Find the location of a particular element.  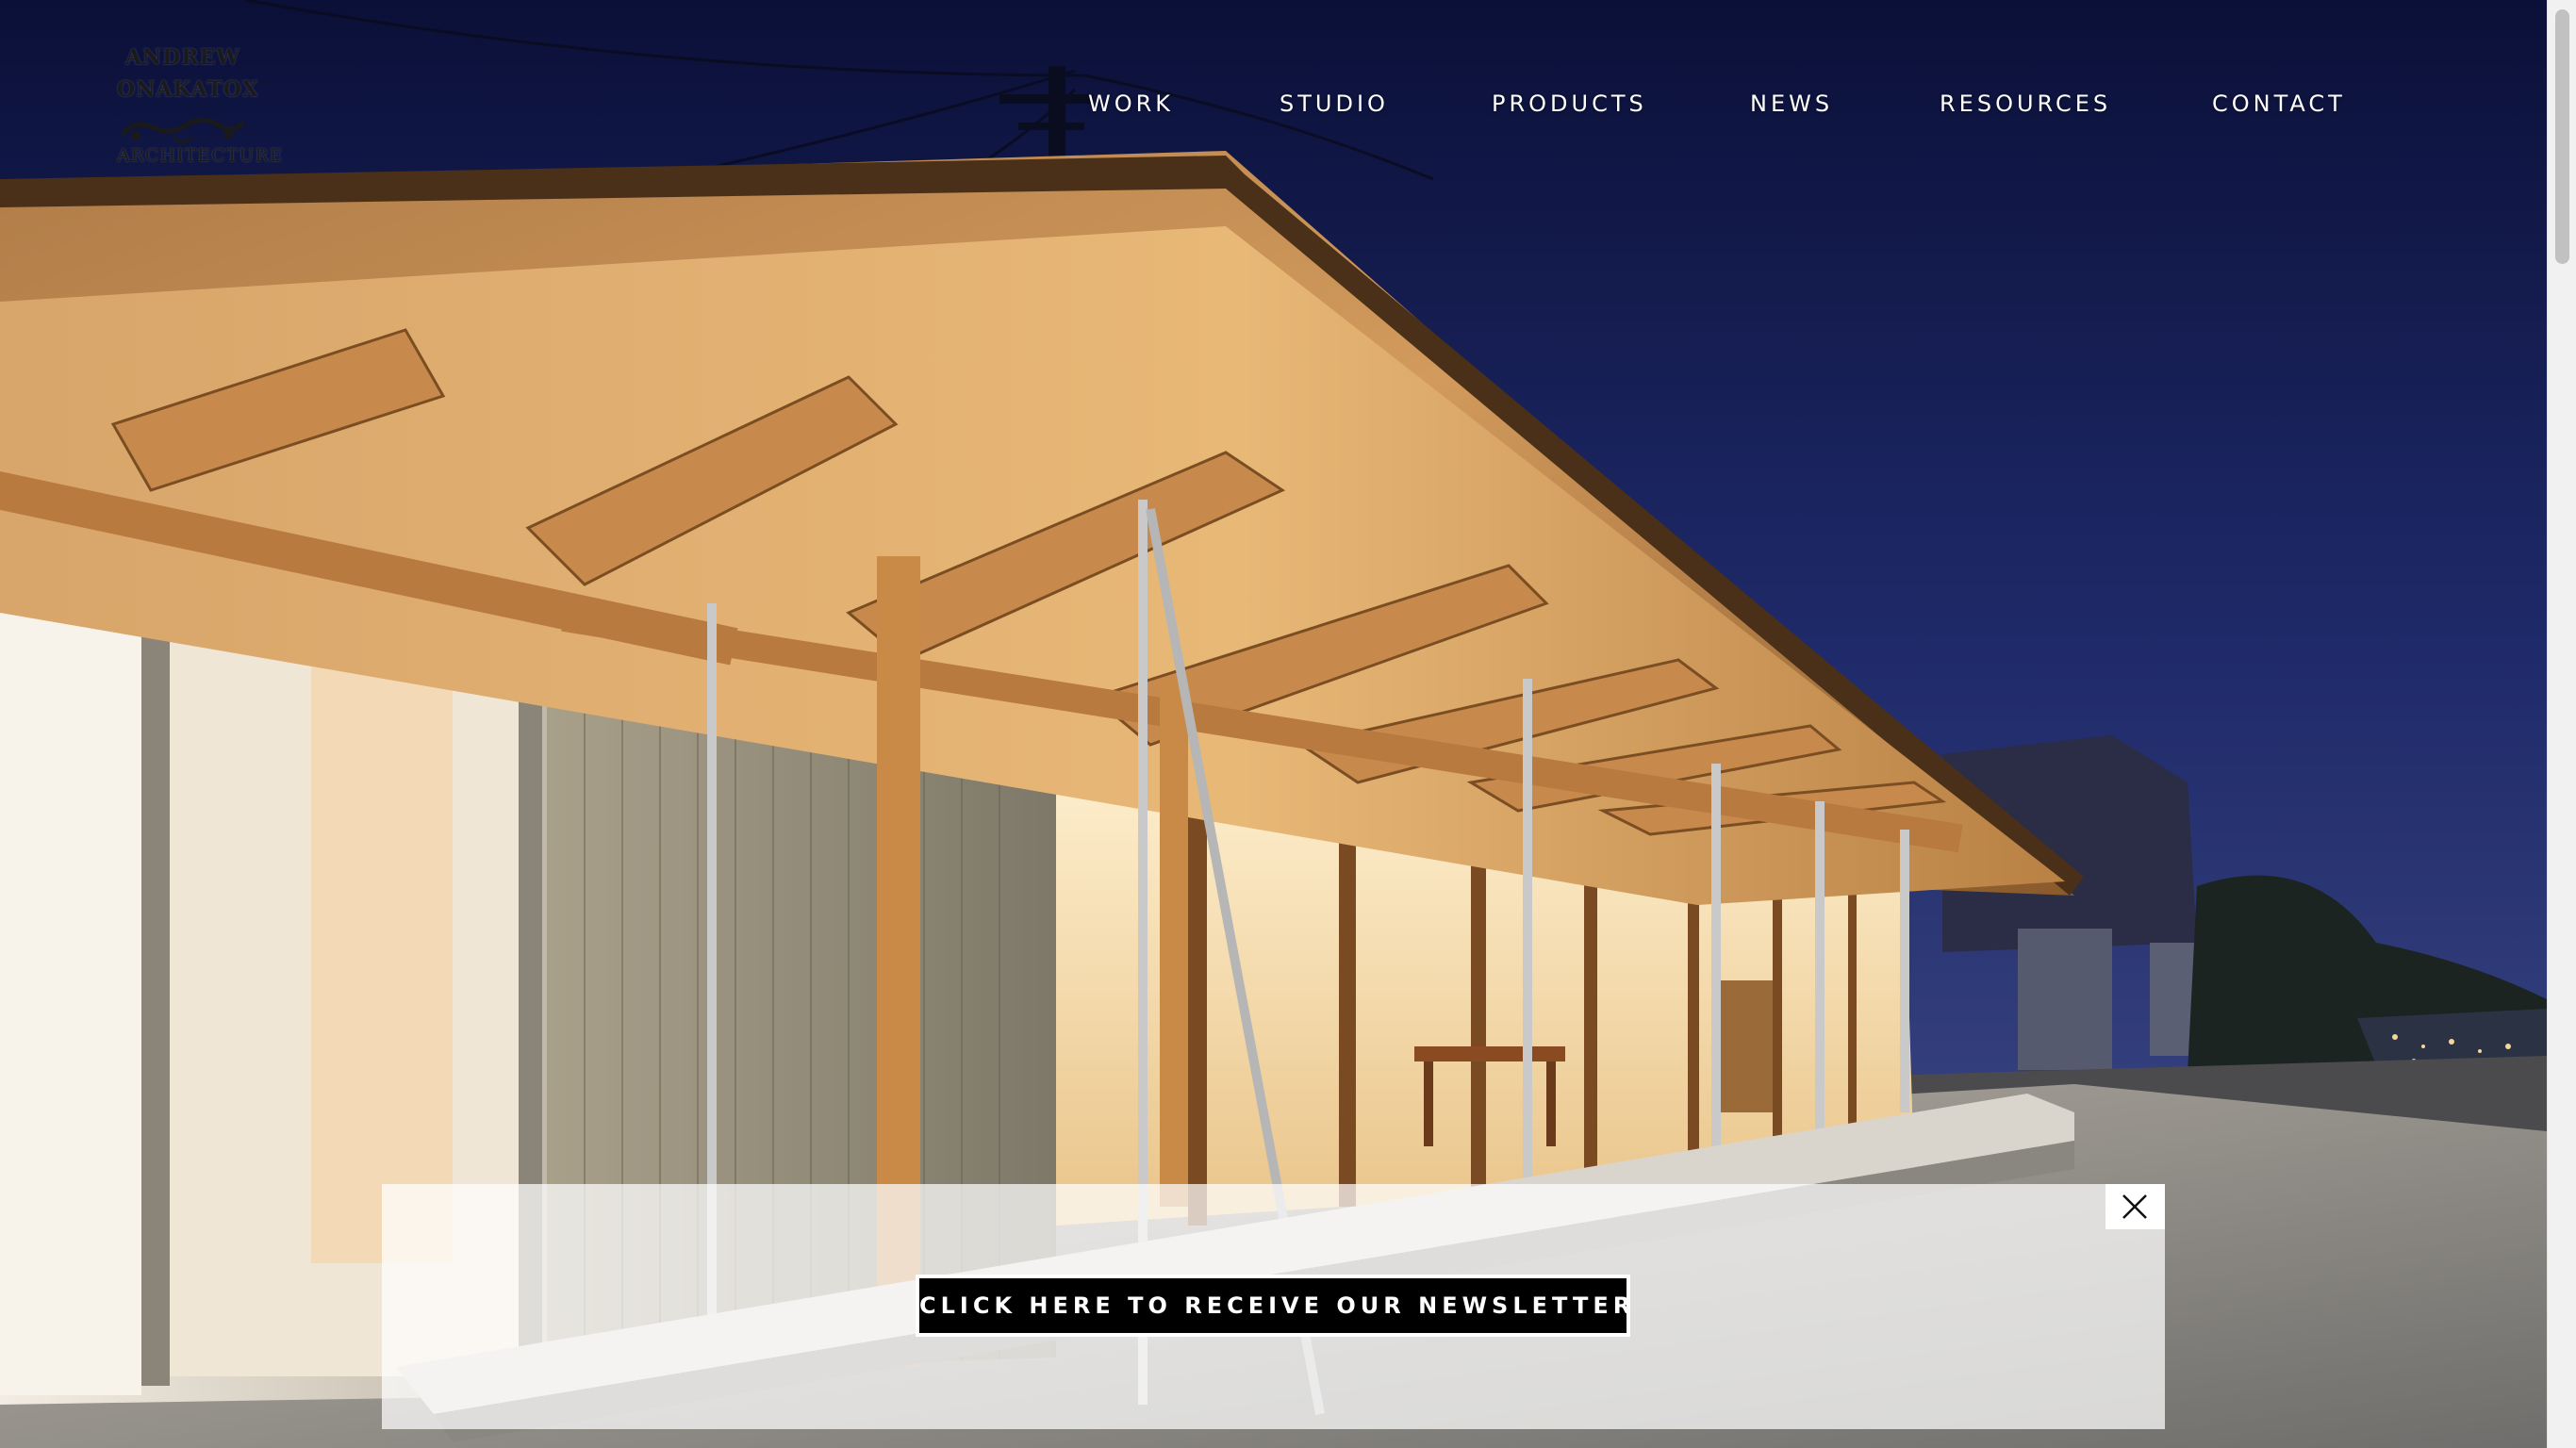

logo-line-1: ANDREW is located at coordinates (182, 57).